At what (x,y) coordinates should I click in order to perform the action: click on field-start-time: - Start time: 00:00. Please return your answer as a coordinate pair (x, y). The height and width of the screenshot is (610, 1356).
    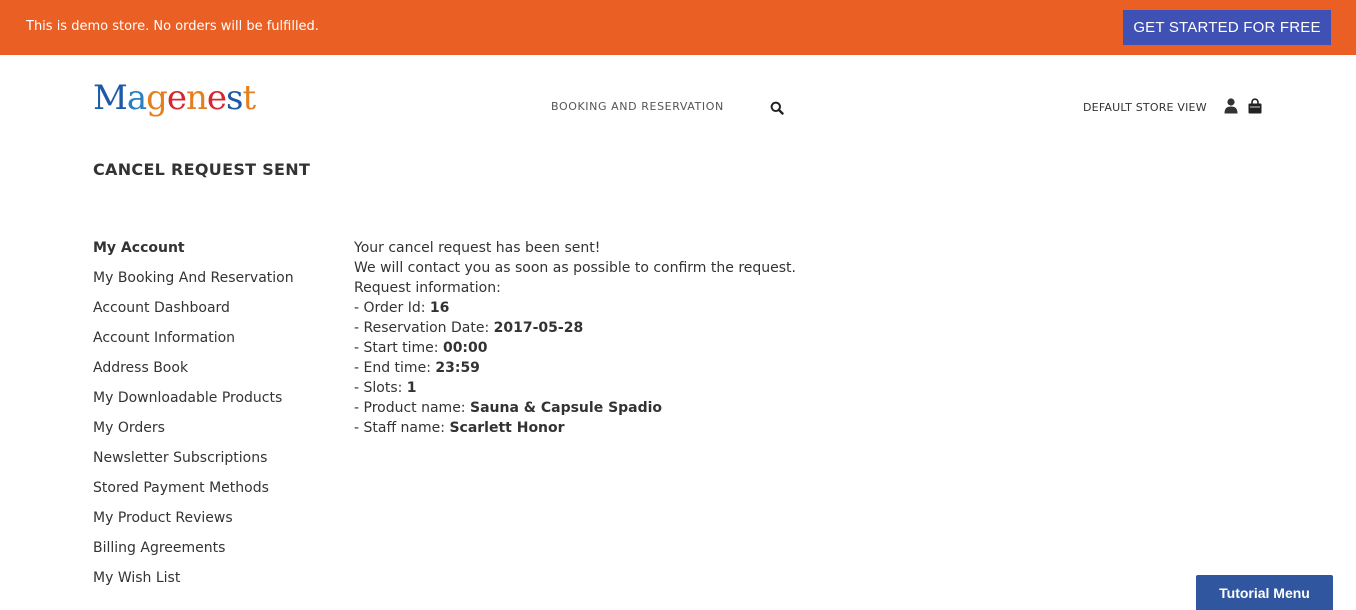
    Looking at the image, I should click on (654, 349).